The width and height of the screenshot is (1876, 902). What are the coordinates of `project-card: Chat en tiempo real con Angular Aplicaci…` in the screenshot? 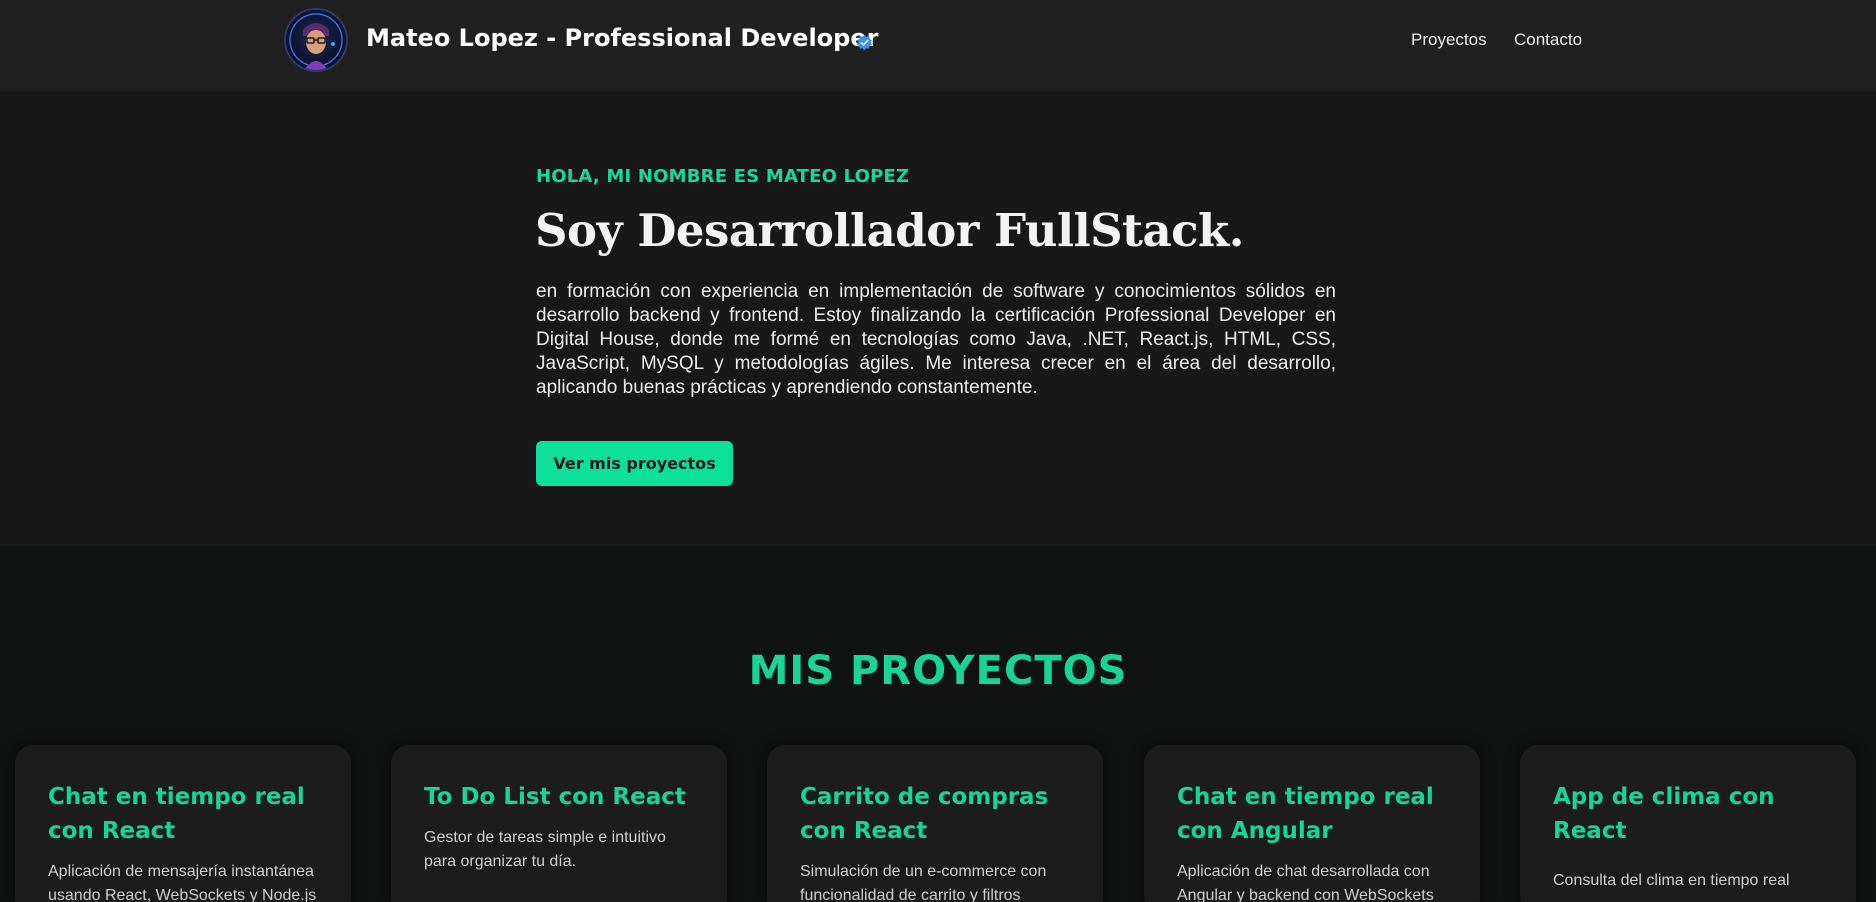 It's located at (1312, 823).